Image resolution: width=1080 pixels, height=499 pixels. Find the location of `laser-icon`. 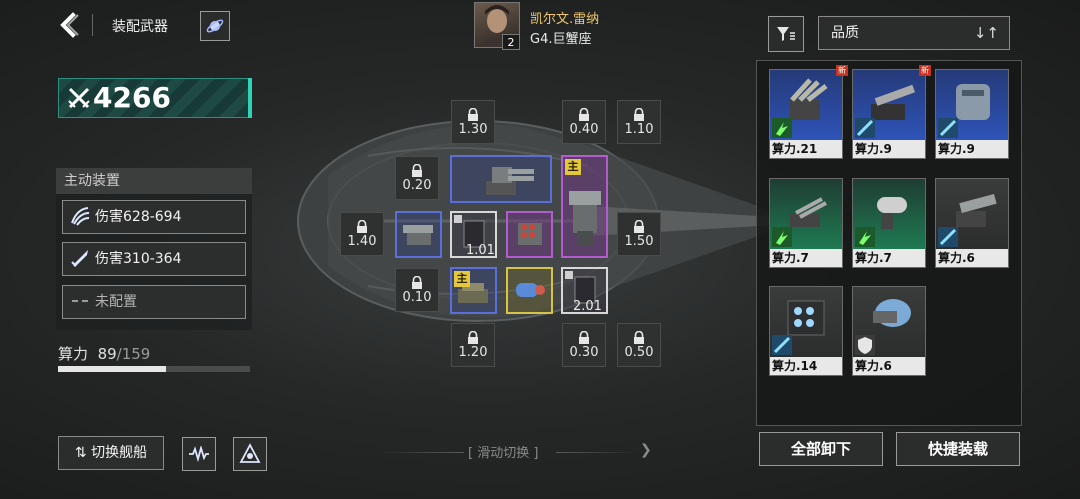

laser-icon is located at coordinates (530, 290).